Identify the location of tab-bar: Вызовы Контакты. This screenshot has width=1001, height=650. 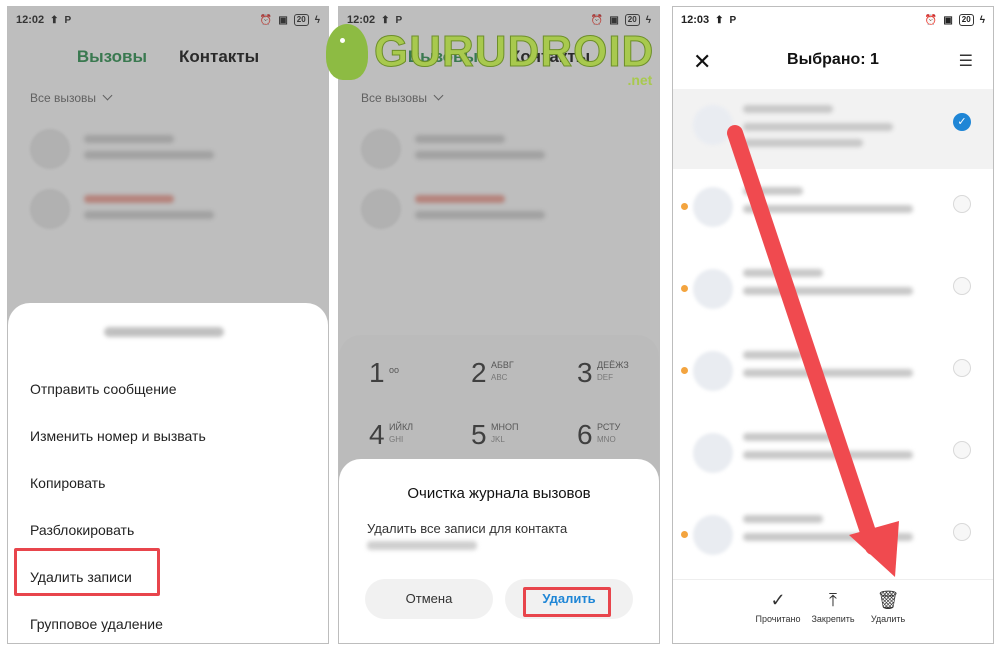
(168, 57).